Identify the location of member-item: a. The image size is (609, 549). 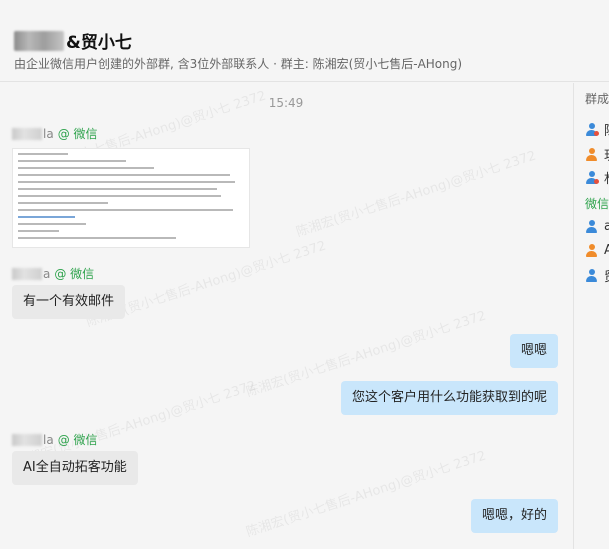
(597, 226).